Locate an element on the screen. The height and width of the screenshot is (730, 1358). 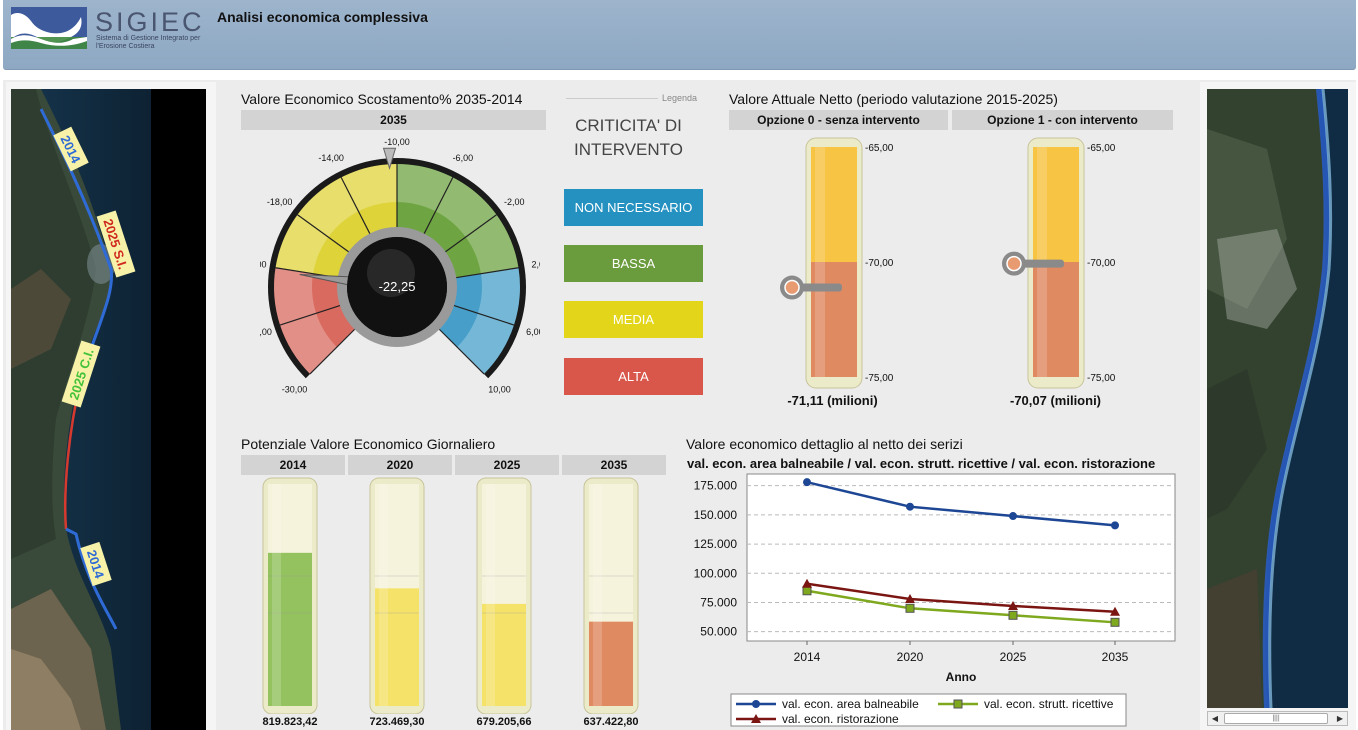
daily-header-2020: 2020 is located at coordinates (400, 465).